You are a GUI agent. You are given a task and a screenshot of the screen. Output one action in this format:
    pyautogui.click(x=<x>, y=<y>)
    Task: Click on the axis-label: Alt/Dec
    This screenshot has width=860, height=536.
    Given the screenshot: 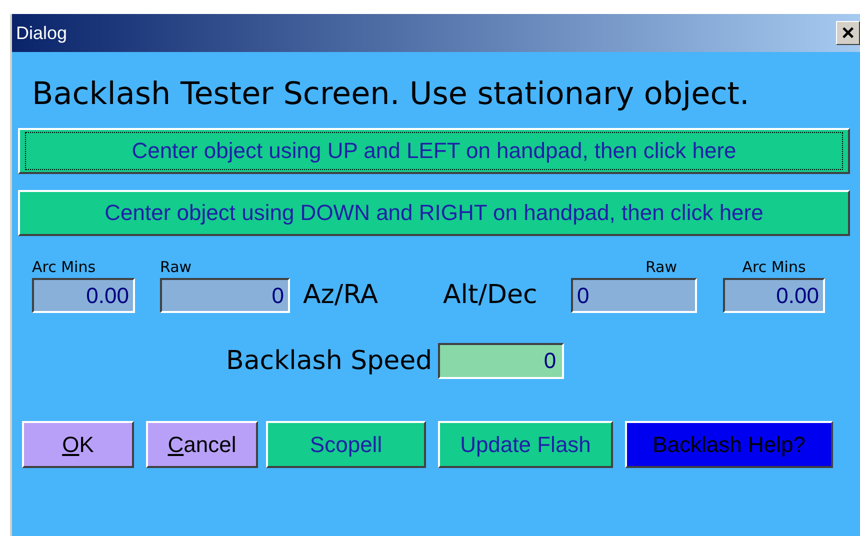 What is the action you would take?
    pyautogui.click(x=490, y=295)
    